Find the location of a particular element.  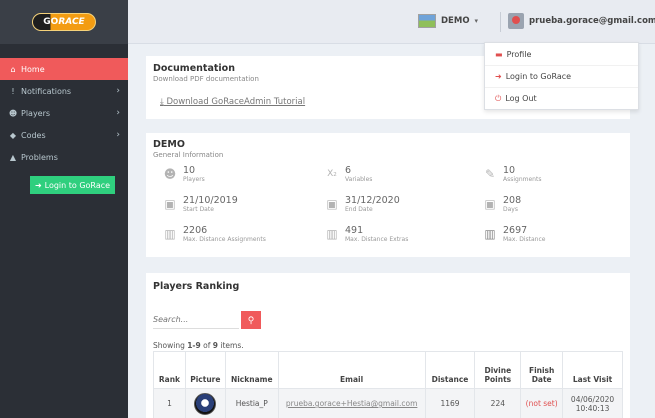

search-button: ⚲ is located at coordinates (251, 320).